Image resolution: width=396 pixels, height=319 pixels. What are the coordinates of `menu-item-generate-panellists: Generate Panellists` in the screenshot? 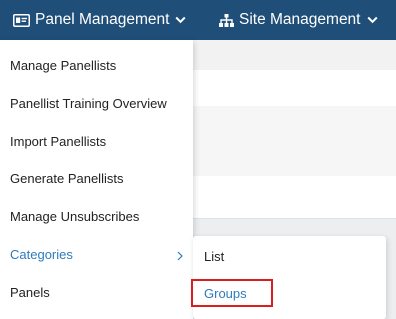 It's located at (96, 178).